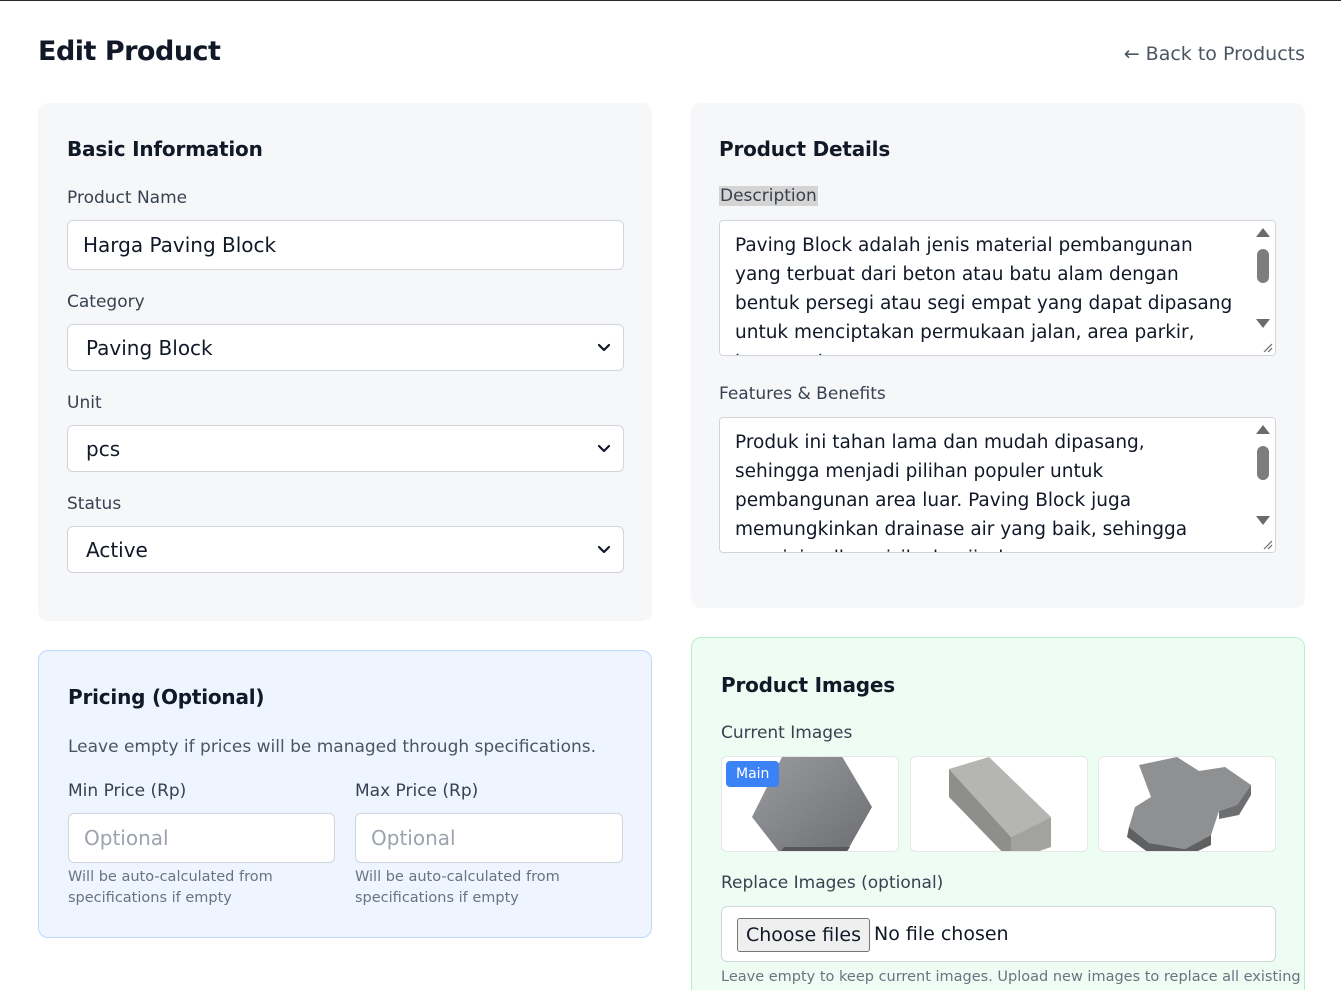 Image resolution: width=1341 pixels, height=990 pixels. What do you see at coordinates (670, 0) in the screenshot?
I see `top-border` at bounding box center [670, 0].